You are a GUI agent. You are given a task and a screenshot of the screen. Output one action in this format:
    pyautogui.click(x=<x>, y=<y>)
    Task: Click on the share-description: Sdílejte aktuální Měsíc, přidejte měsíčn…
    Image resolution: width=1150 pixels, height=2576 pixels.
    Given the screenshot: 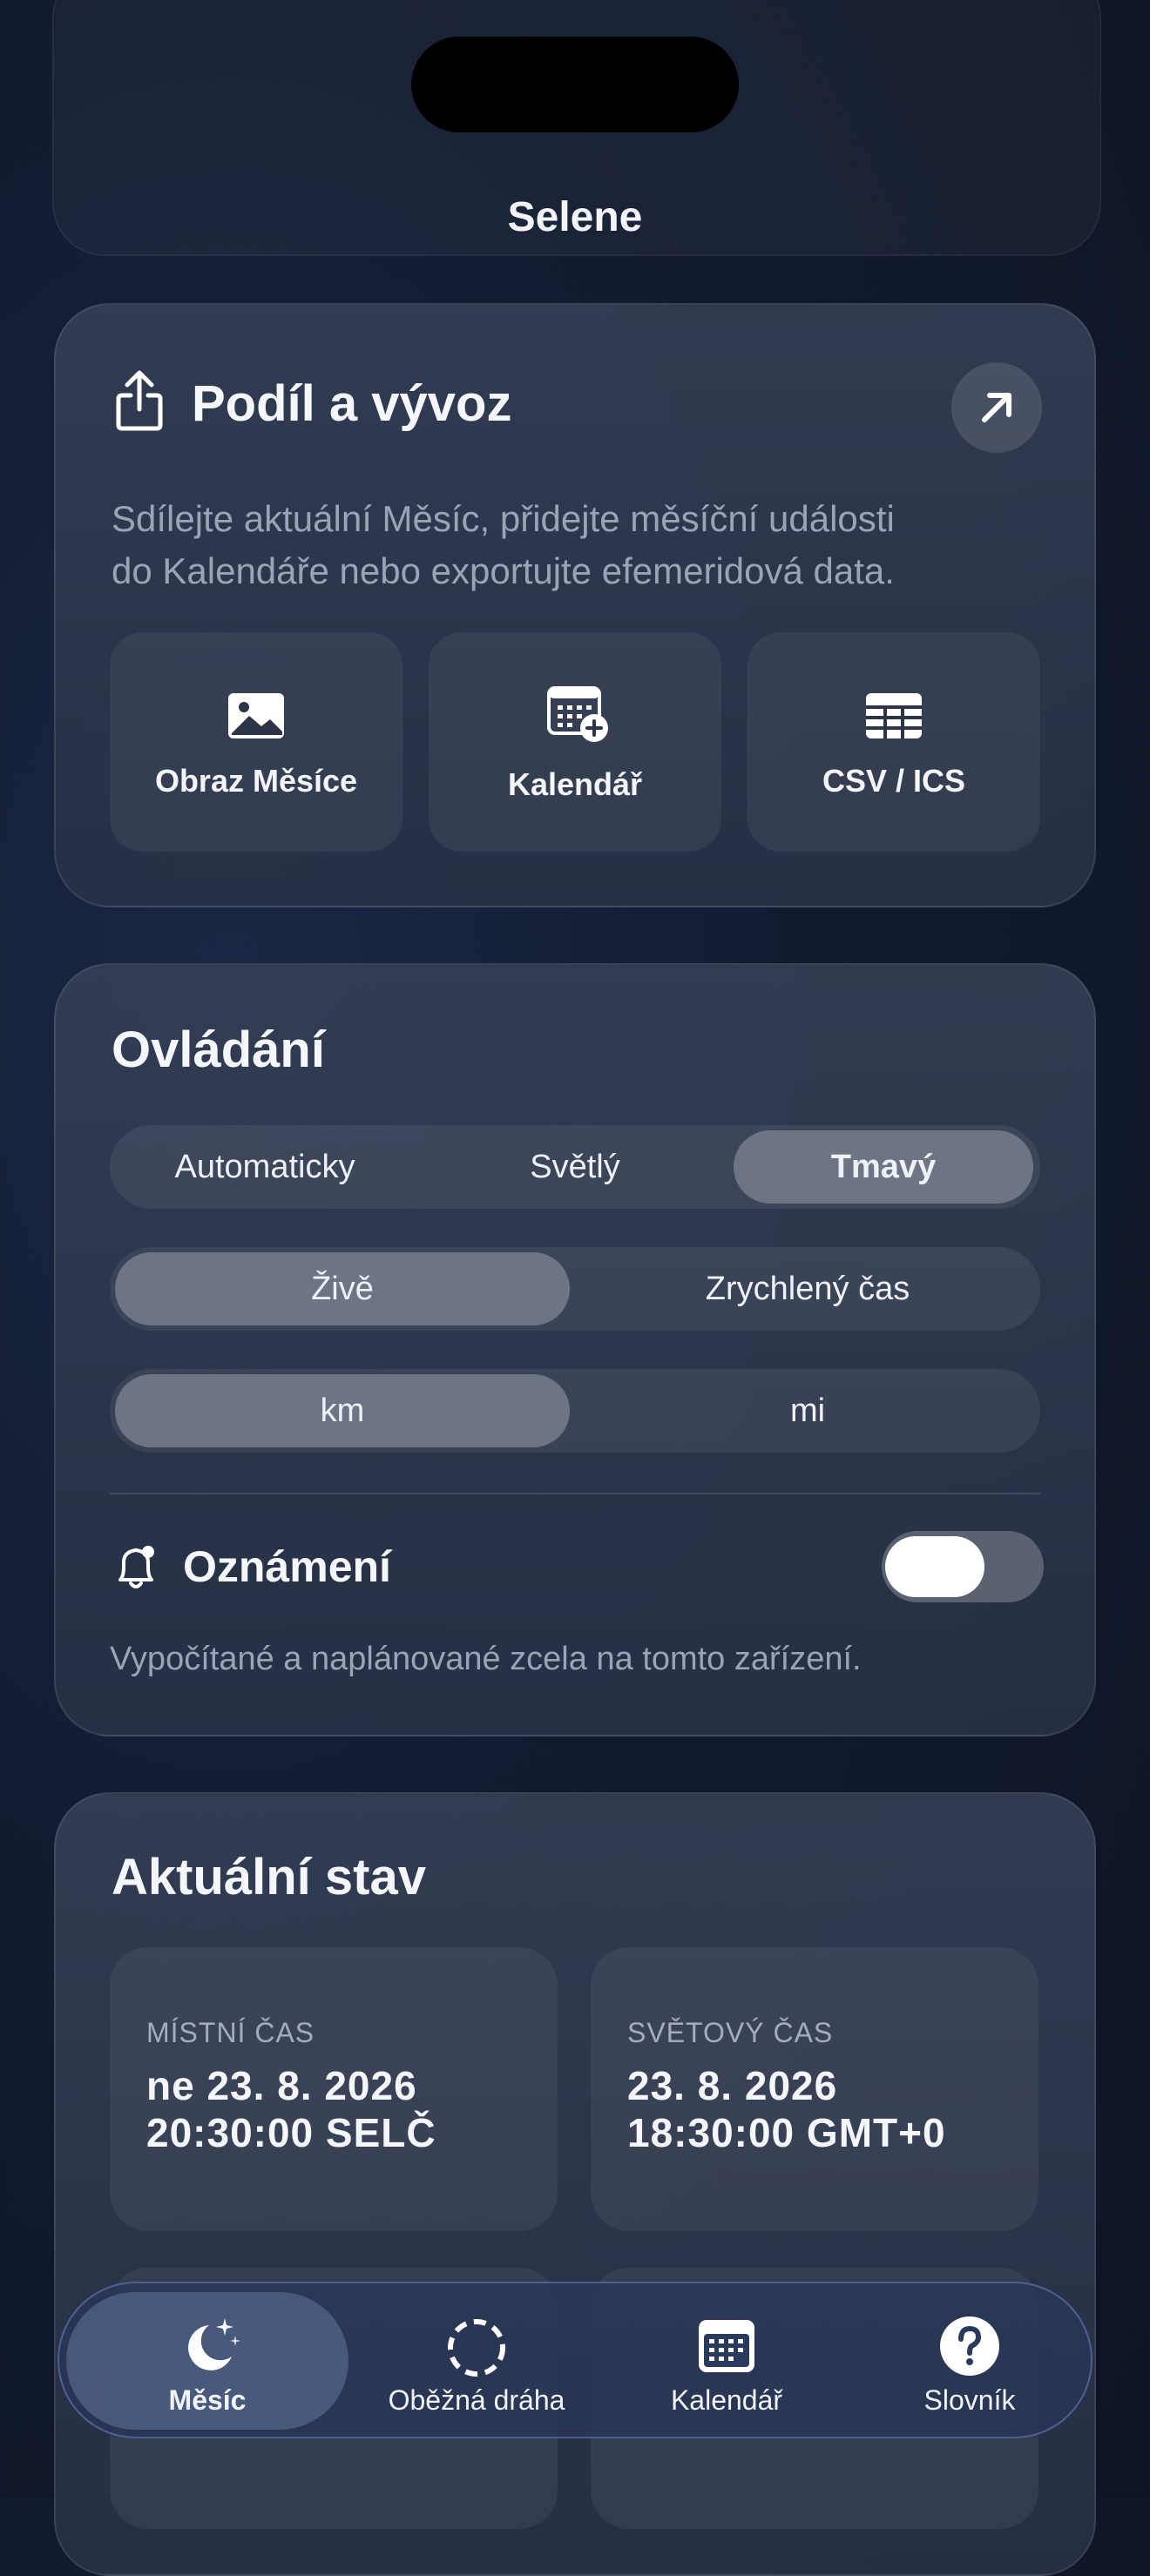 What is the action you would take?
    pyautogui.click(x=582, y=545)
    